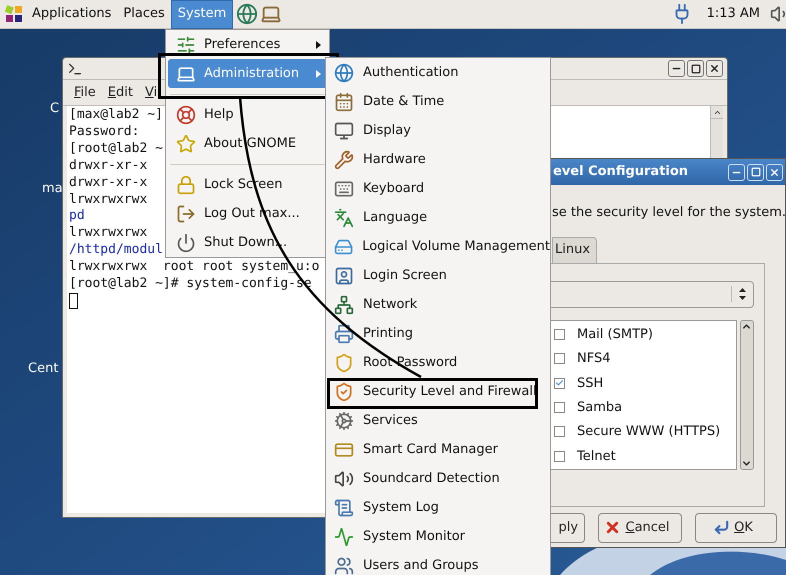 The image size is (786, 575). I want to click on user-screen-icon, so click(344, 276).